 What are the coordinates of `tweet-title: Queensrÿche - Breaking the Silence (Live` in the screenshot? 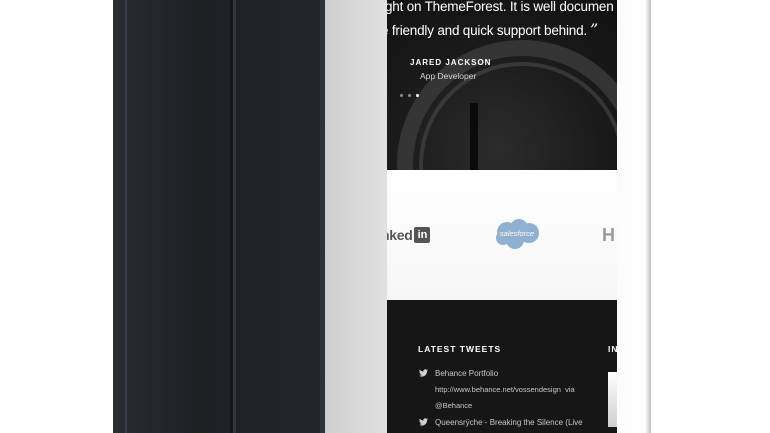 It's located at (509, 422).